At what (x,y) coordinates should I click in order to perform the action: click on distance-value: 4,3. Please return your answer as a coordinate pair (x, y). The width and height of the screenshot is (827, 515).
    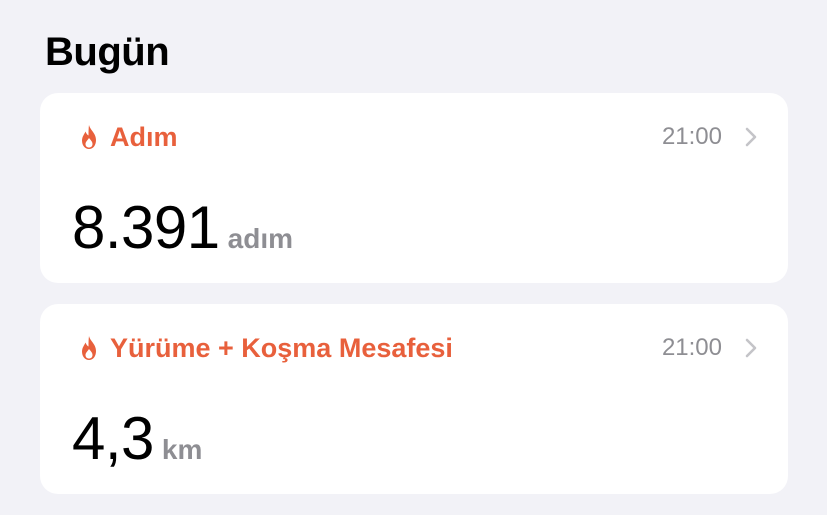
    Looking at the image, I should click on (113, 438).